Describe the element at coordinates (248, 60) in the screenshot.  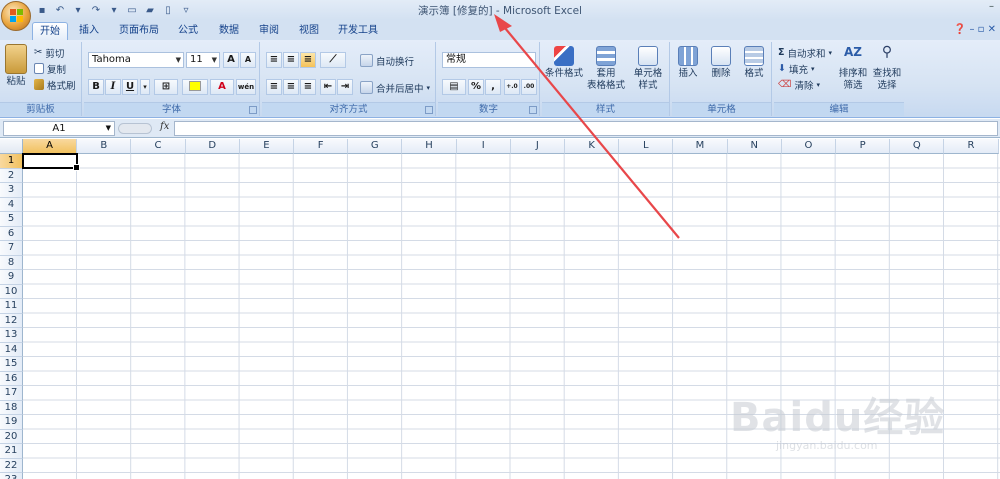
I see `shrink-font-button: A` at that location.